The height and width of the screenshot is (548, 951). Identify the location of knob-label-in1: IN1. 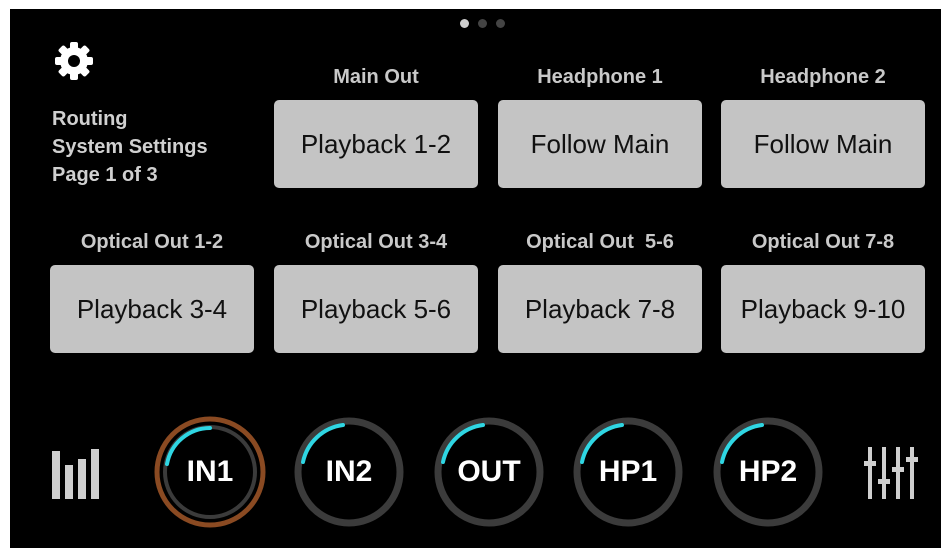
(210, 471).